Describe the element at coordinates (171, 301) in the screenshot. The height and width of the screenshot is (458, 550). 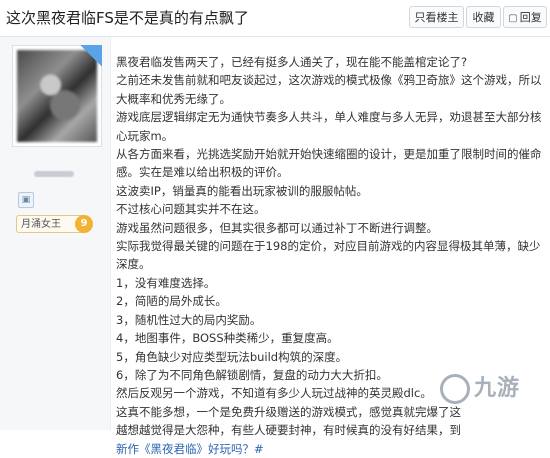
I see `list-item: 2，简陋的局外成长。` at that location.